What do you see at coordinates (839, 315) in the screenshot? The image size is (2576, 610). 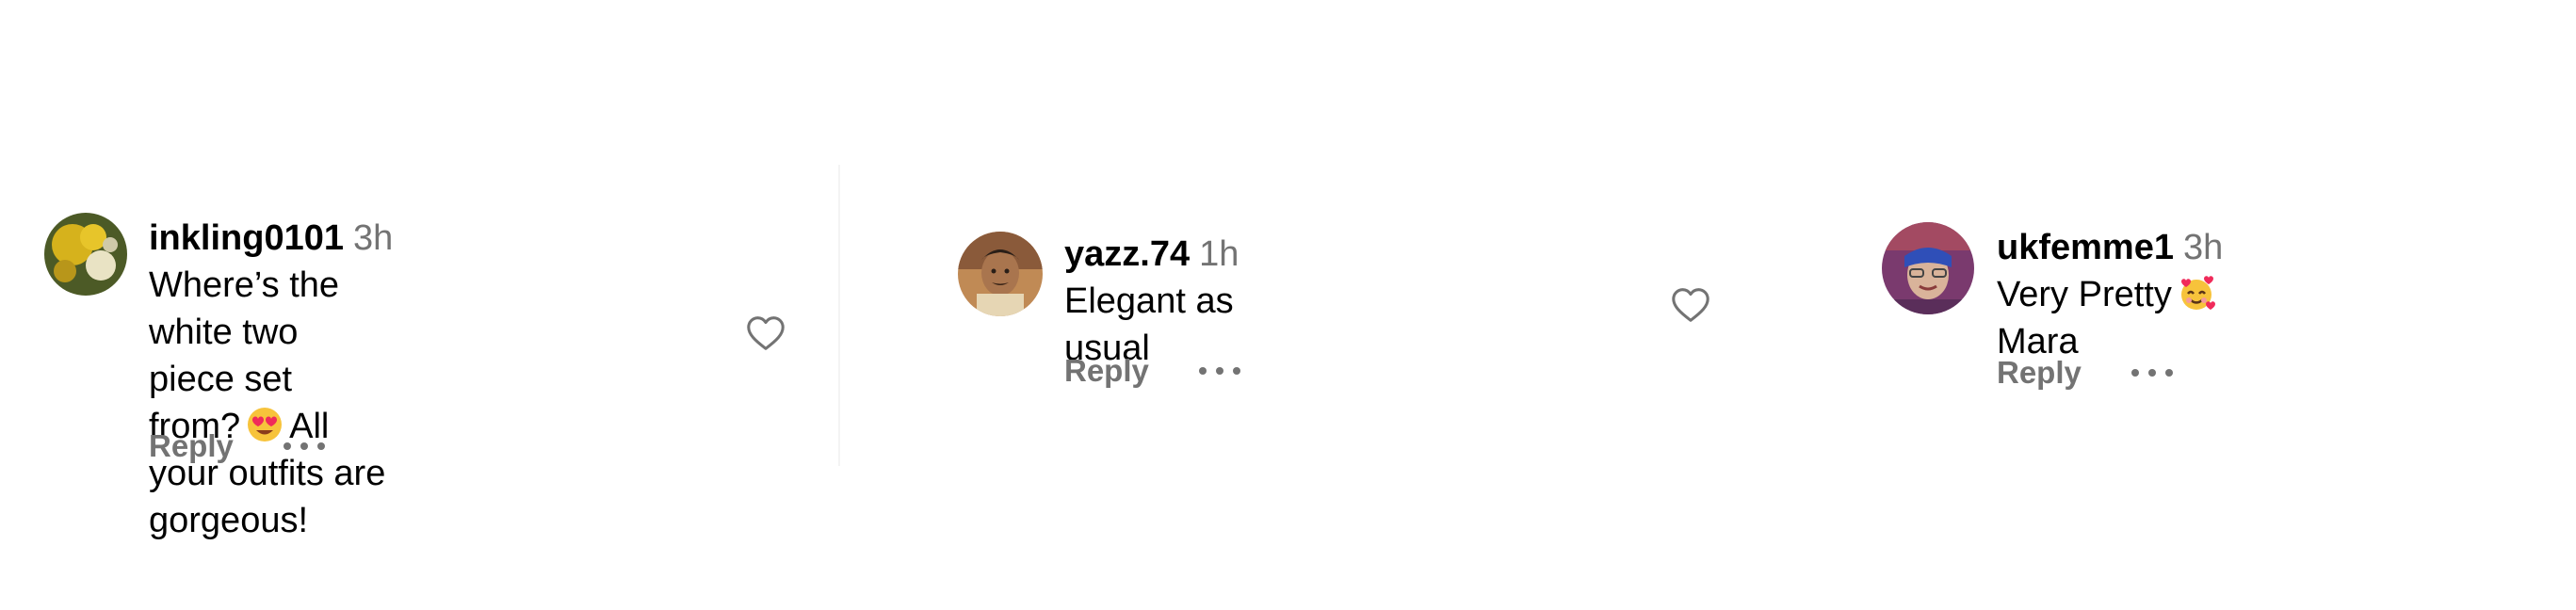 I see `column-divider` at bounding box center [839, 315].